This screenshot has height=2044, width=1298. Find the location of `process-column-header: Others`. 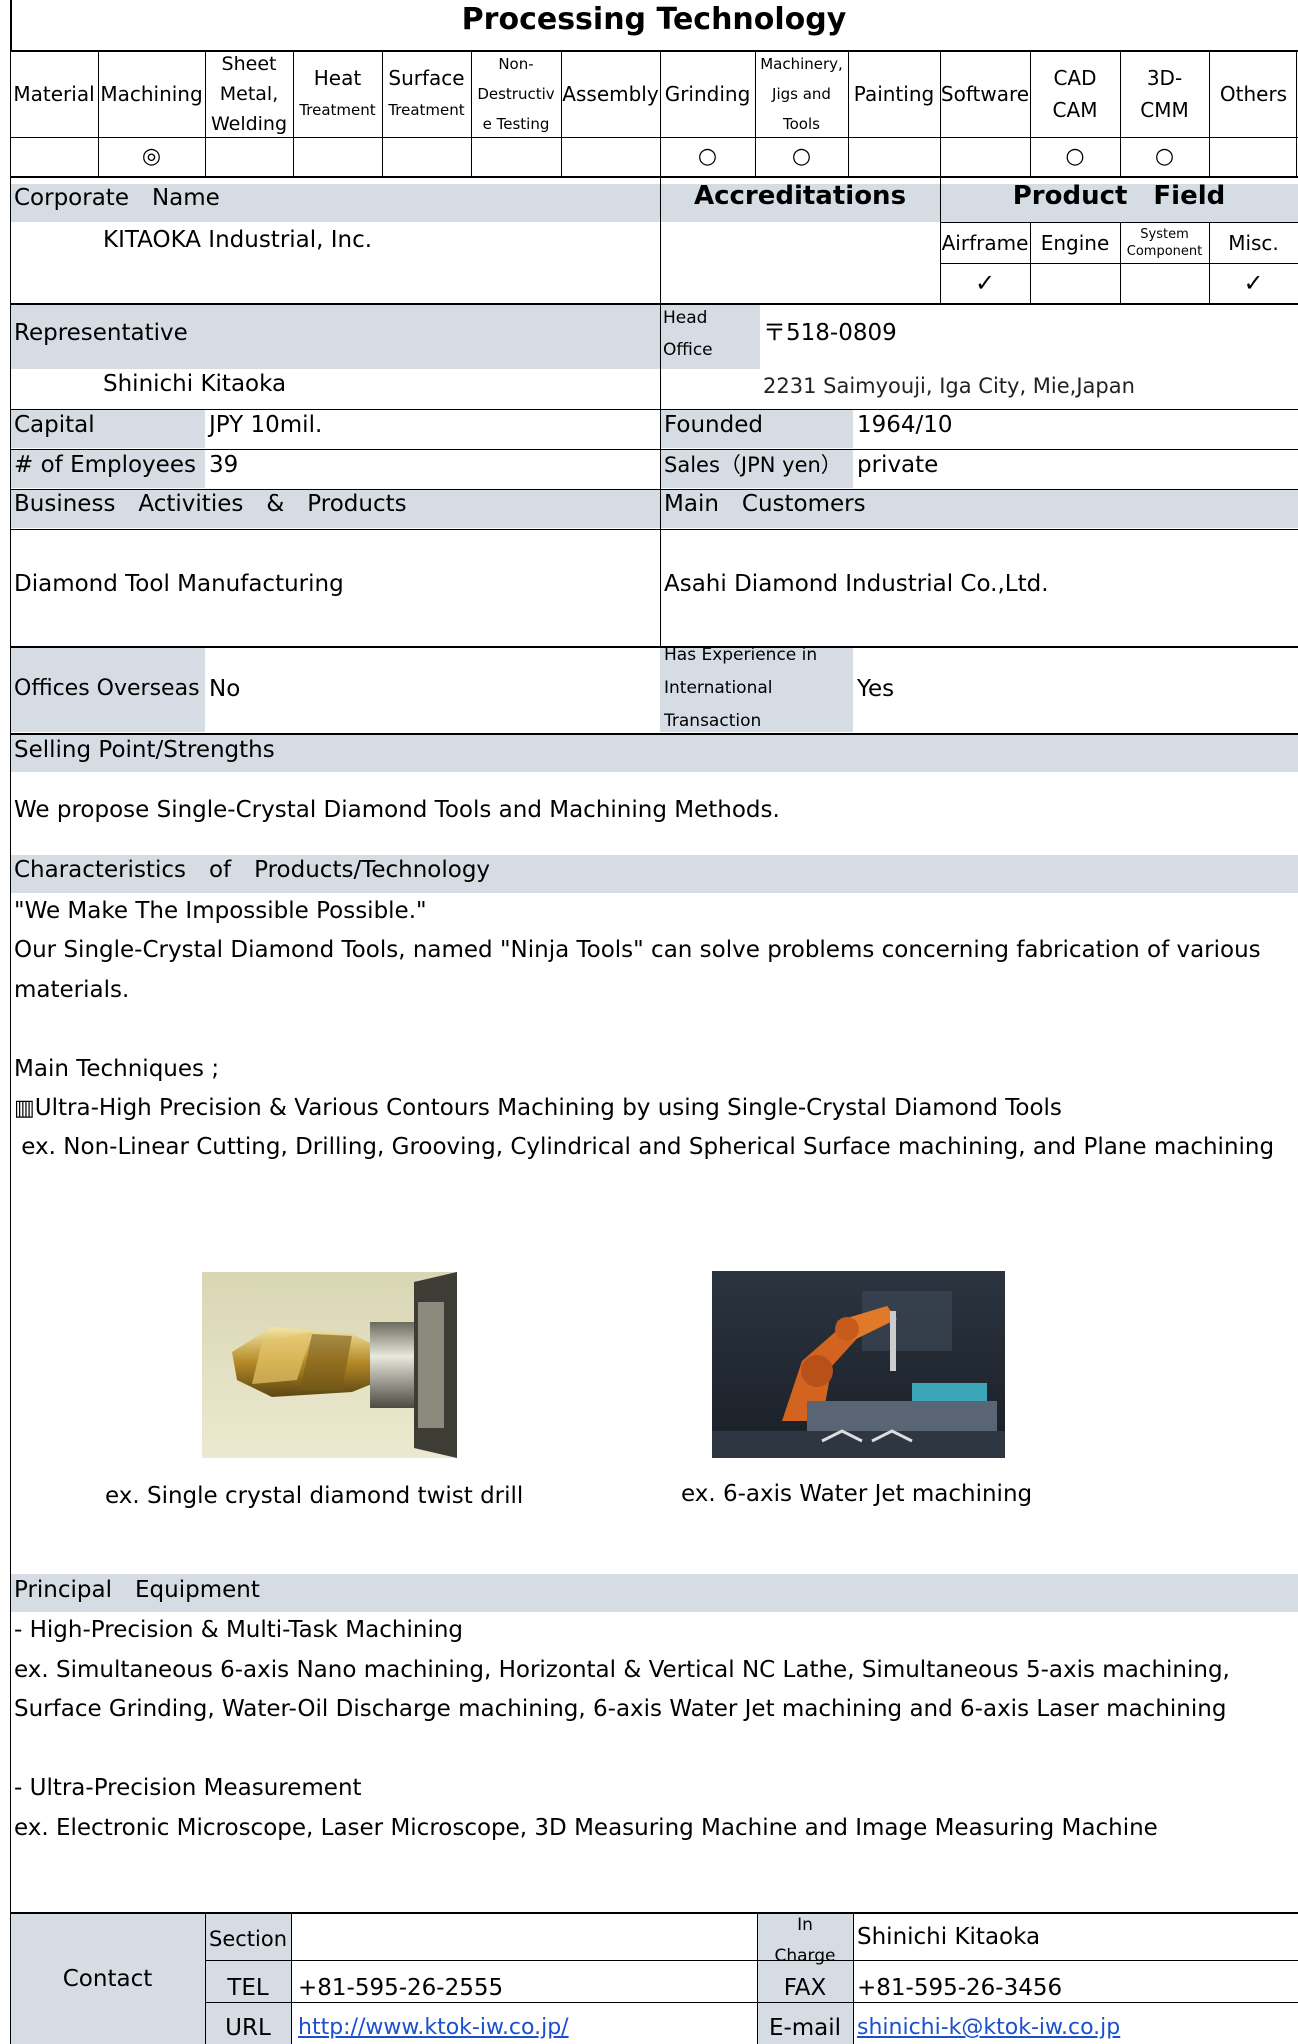

process-column-header: Others is located at coordinates (1253, 94).